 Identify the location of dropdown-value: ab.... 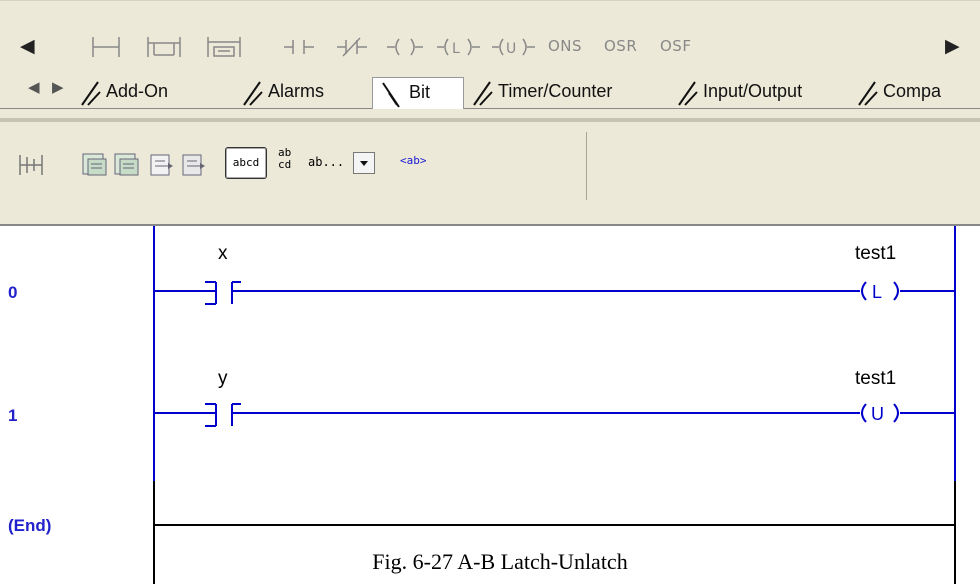
(326, 162).